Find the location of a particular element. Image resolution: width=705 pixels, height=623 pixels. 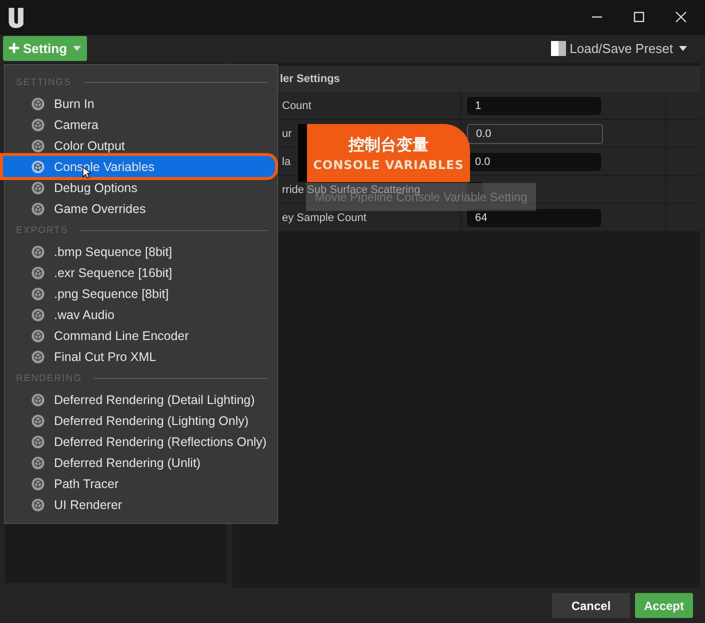

load-save-preset-button: Load/Save Preset is located at coordinates (618, 48).